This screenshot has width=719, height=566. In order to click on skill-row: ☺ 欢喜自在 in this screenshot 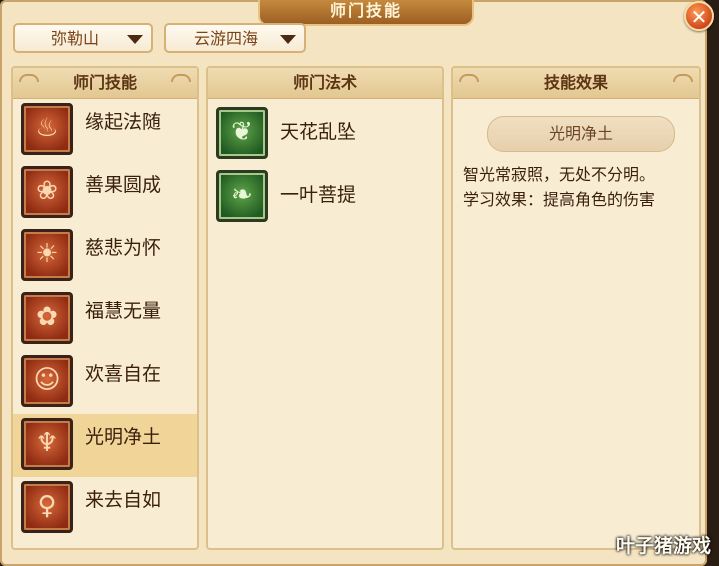, I will do `click(105, 382)`.